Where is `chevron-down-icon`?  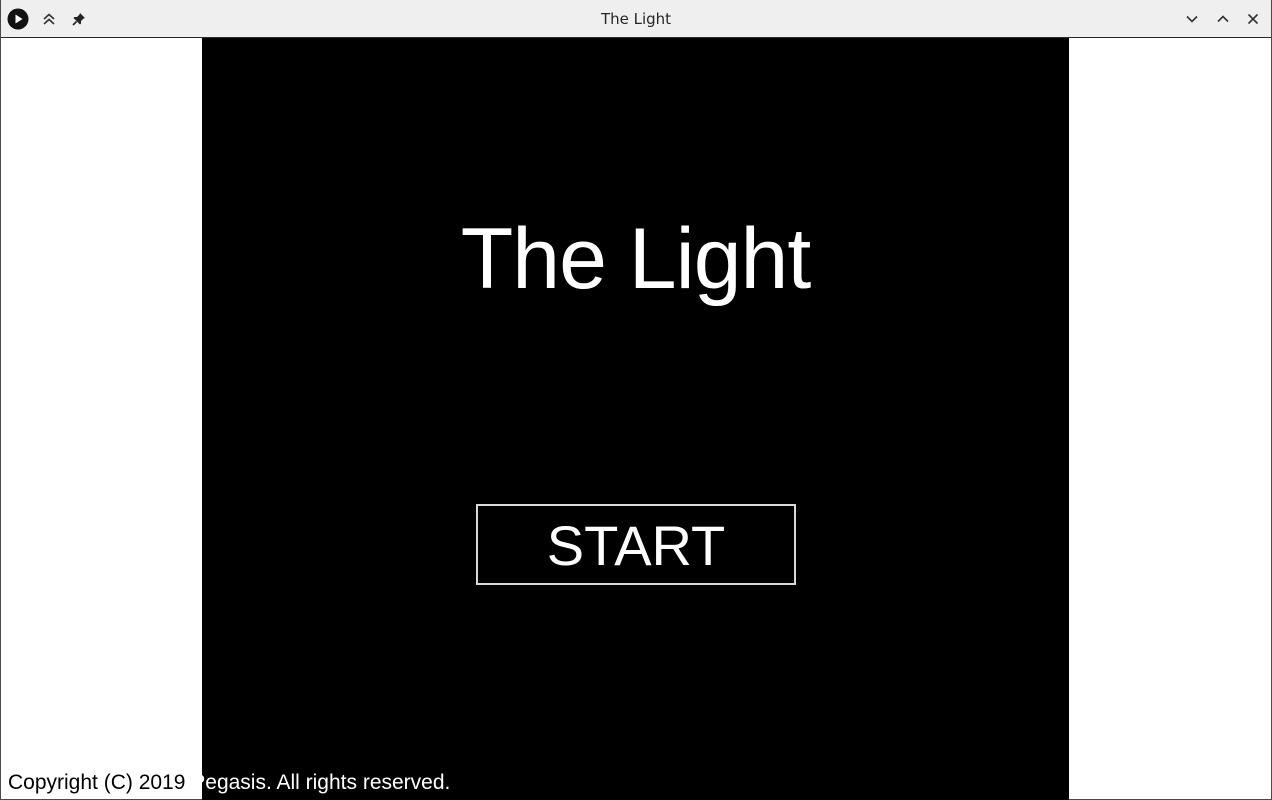 chevron-down-icon is located at coordinates (1192, 19).